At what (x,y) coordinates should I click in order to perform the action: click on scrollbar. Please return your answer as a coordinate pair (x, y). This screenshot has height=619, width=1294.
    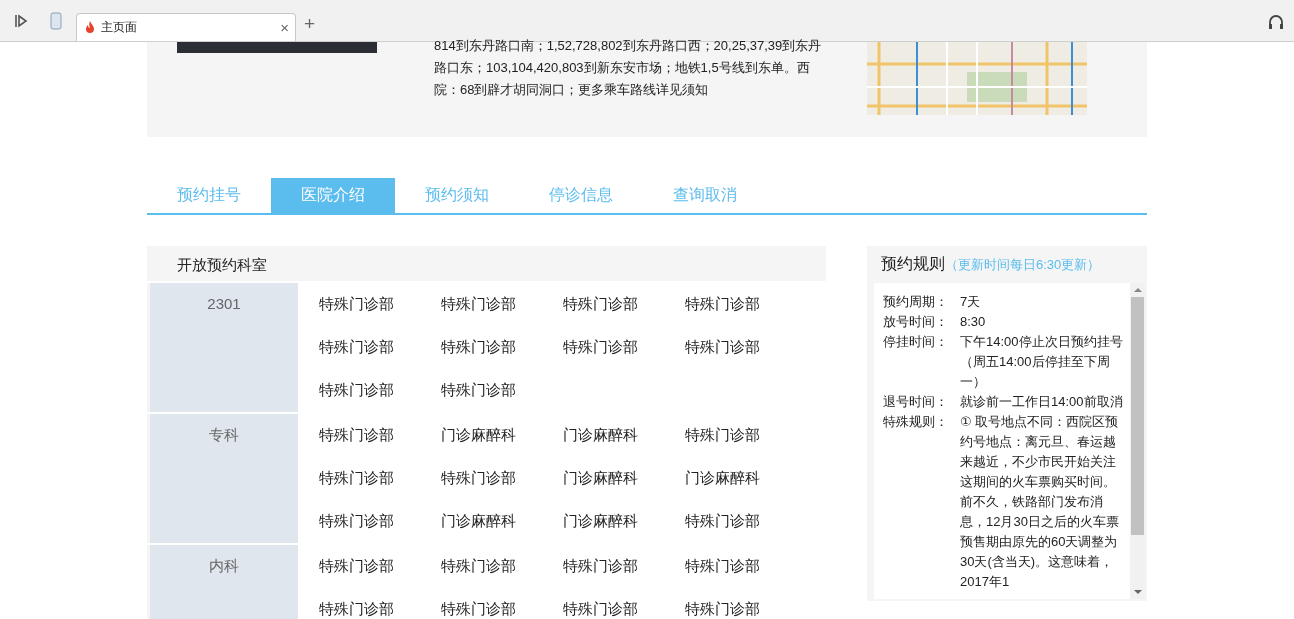
    Looking at the image, I should click on (1137, 441).